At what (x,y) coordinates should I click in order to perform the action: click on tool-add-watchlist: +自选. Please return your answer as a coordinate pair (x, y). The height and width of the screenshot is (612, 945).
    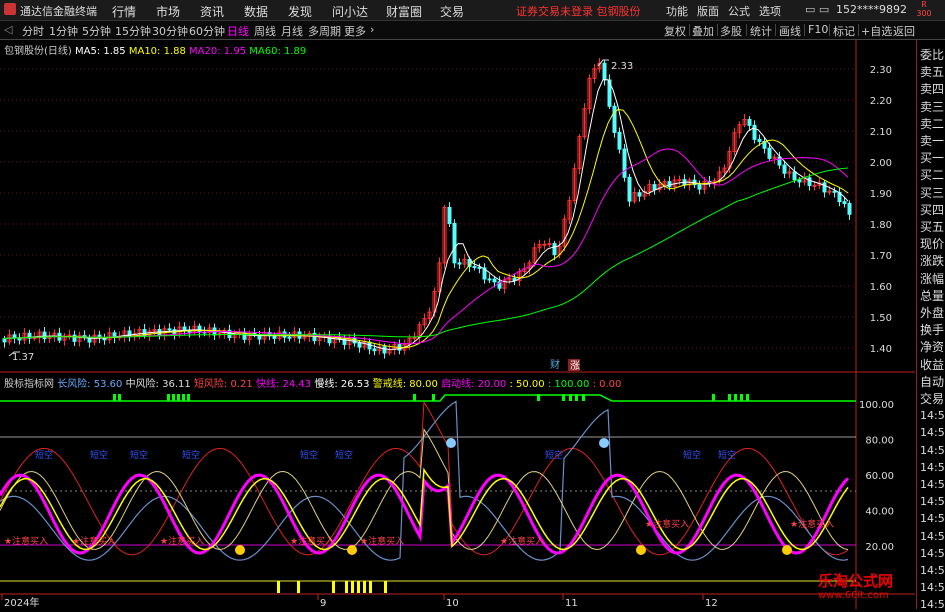
    Looking at the image, I should click on (876, 31).